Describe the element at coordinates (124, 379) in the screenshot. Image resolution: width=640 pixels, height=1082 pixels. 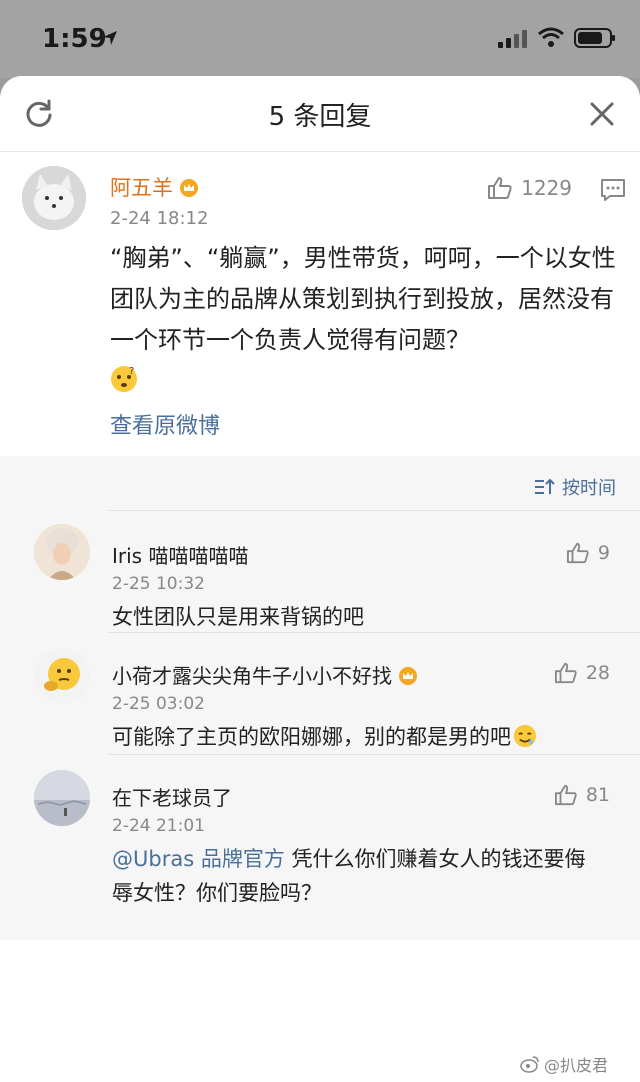
I see `confused-face-emoji-icon: ?` at that location.